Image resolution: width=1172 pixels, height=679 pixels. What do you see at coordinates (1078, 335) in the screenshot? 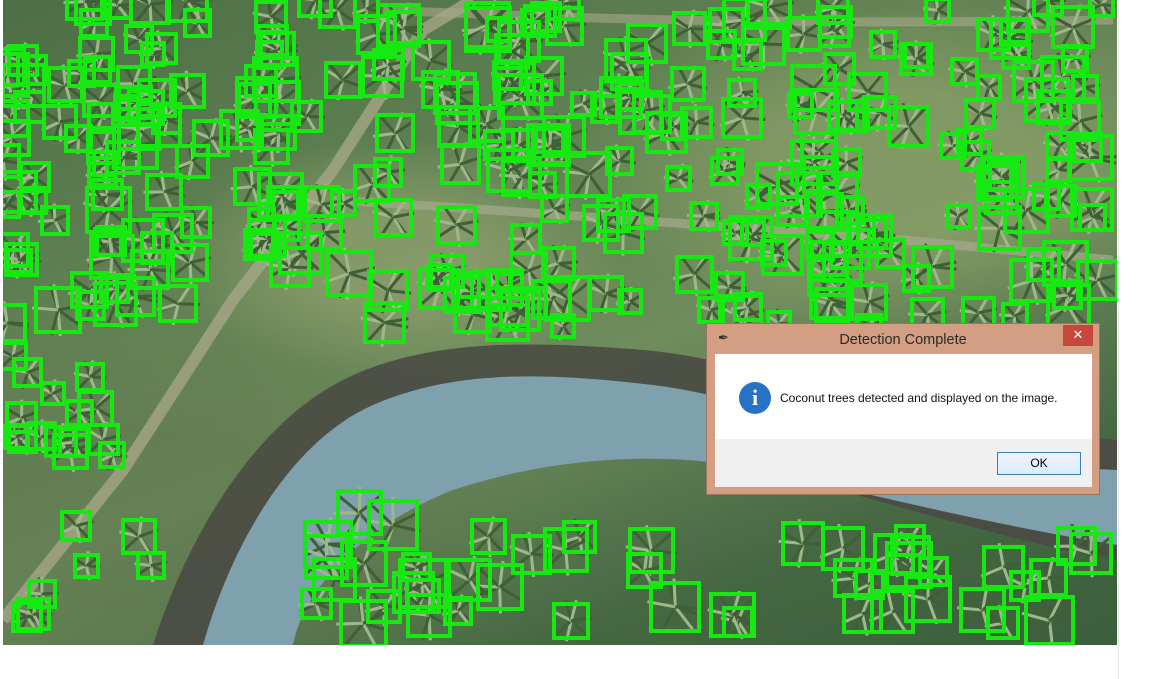
I see `close-button: ✕` at bounding box center [1078, 335].